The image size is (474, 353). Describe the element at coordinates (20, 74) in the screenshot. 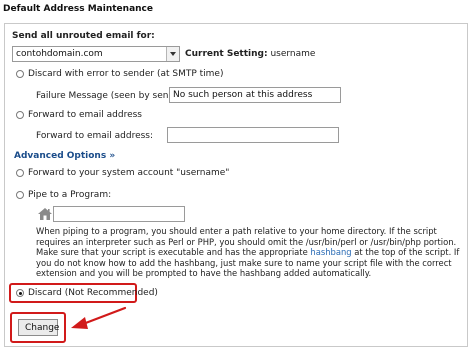

I see `radio-discard-error` at that location.